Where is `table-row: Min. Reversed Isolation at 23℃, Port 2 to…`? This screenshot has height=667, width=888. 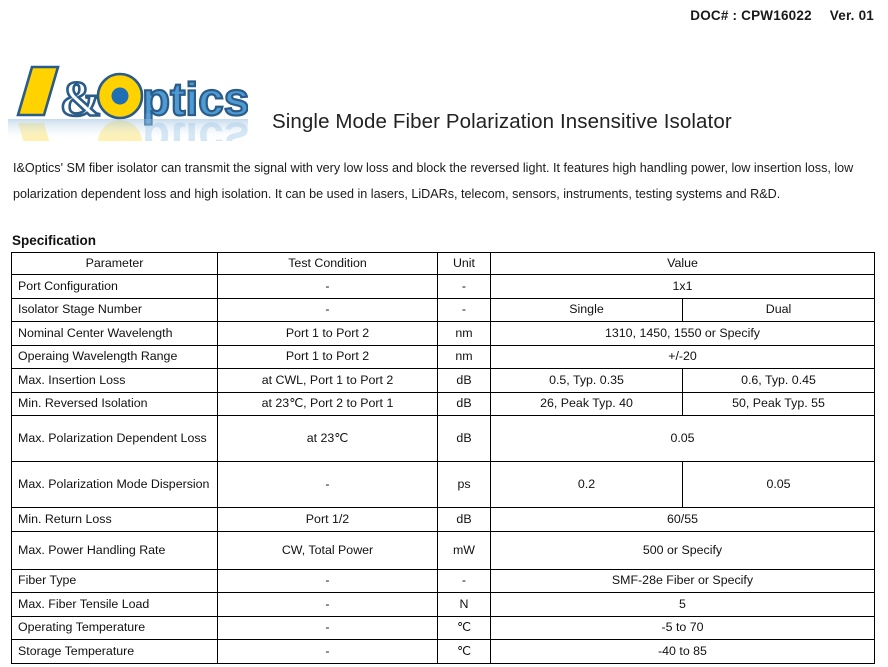 table-row: Min. Reversed Isolation at 23℃, Port 2 to… is located at coordinates (443, 403).